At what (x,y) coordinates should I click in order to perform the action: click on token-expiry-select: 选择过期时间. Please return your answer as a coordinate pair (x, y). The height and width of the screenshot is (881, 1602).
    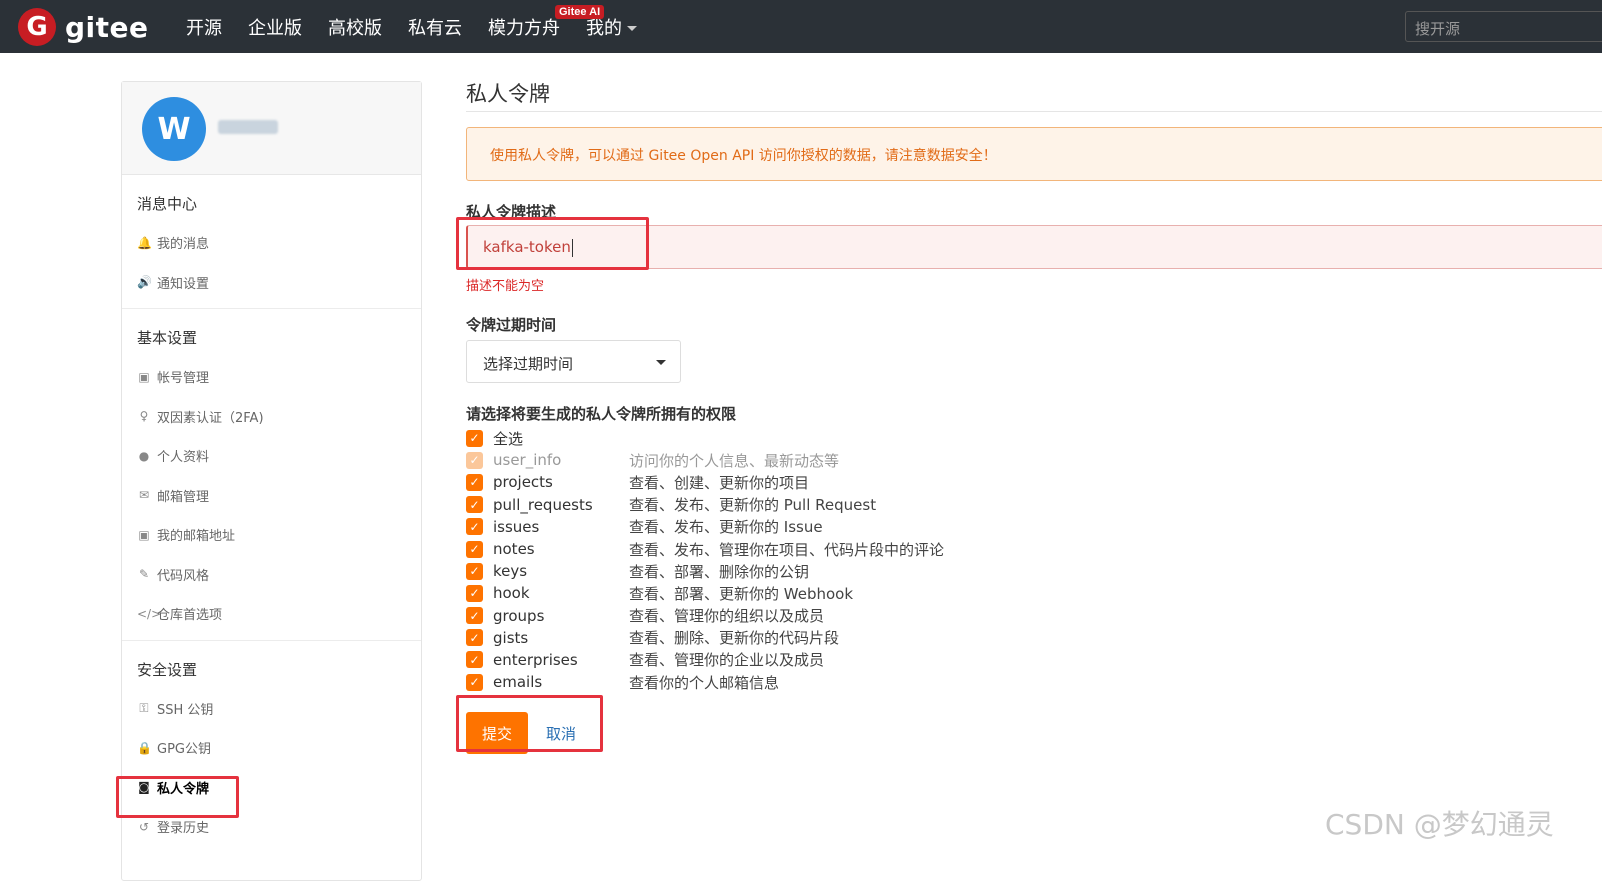
    Looking at the image, I should click on (573, 361).